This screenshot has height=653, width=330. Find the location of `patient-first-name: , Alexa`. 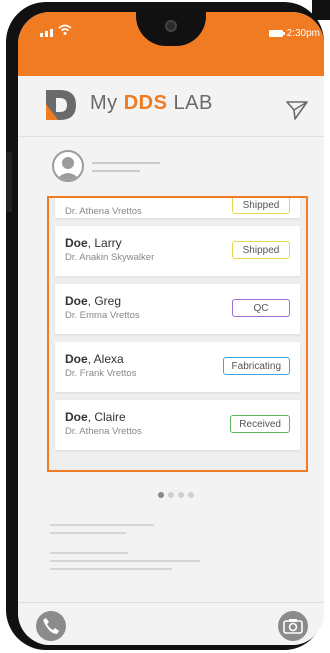

patient-first-name: , Alexa is located at coordinates (105, 359).